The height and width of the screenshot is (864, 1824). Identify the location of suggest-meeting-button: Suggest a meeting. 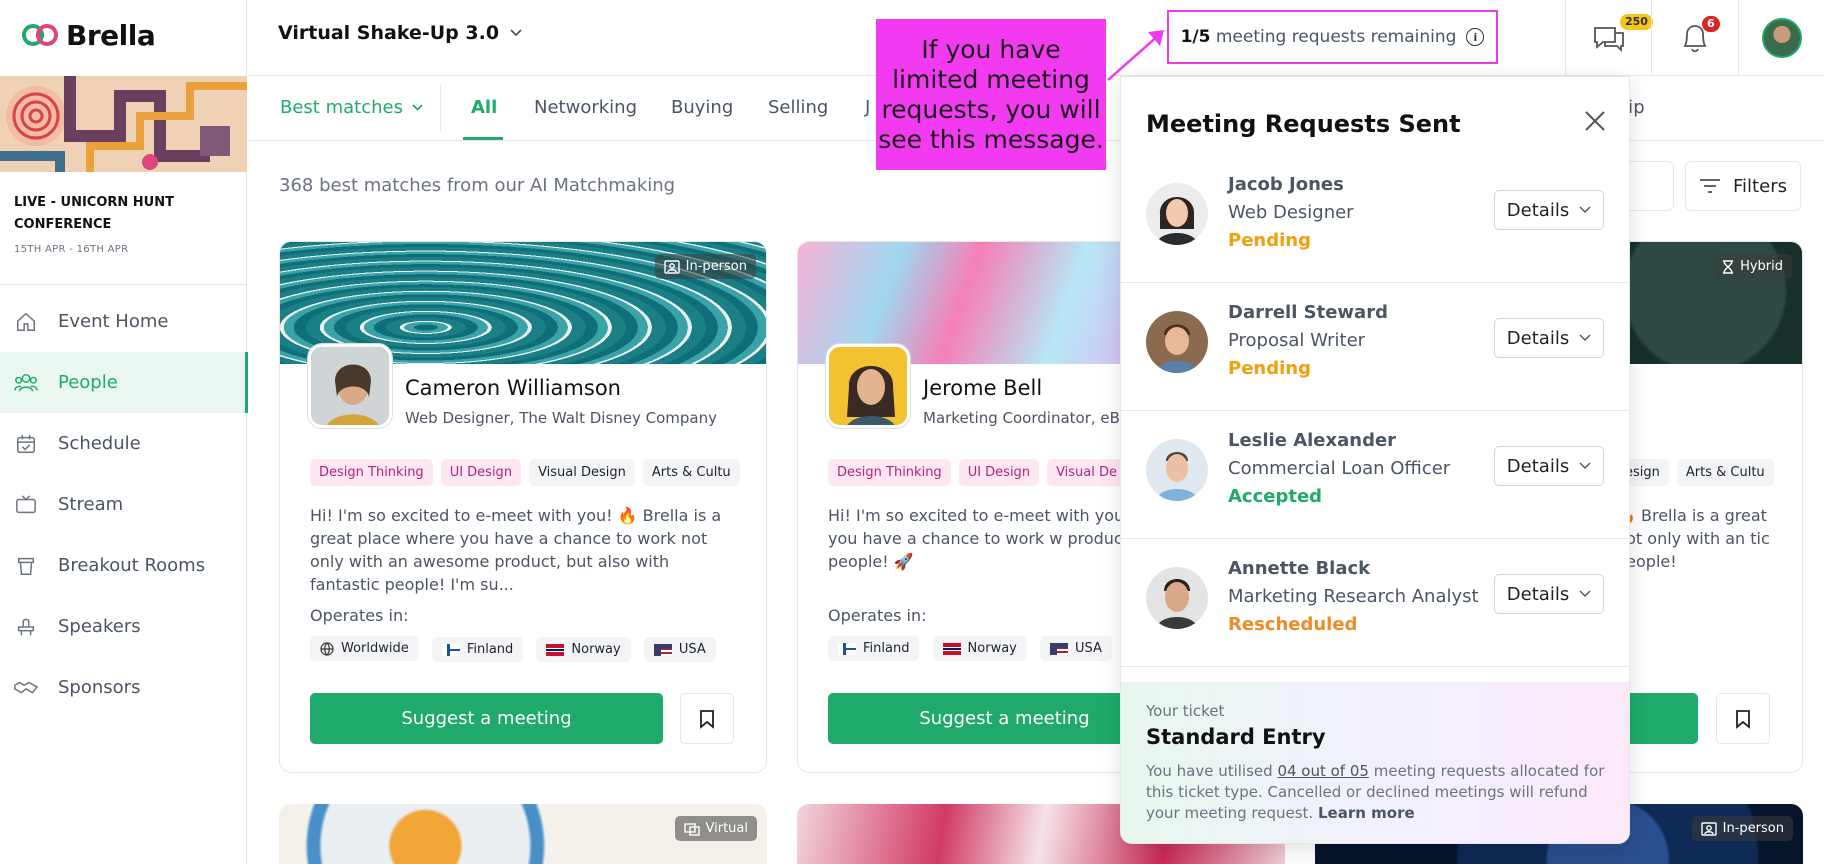
(486, 718).